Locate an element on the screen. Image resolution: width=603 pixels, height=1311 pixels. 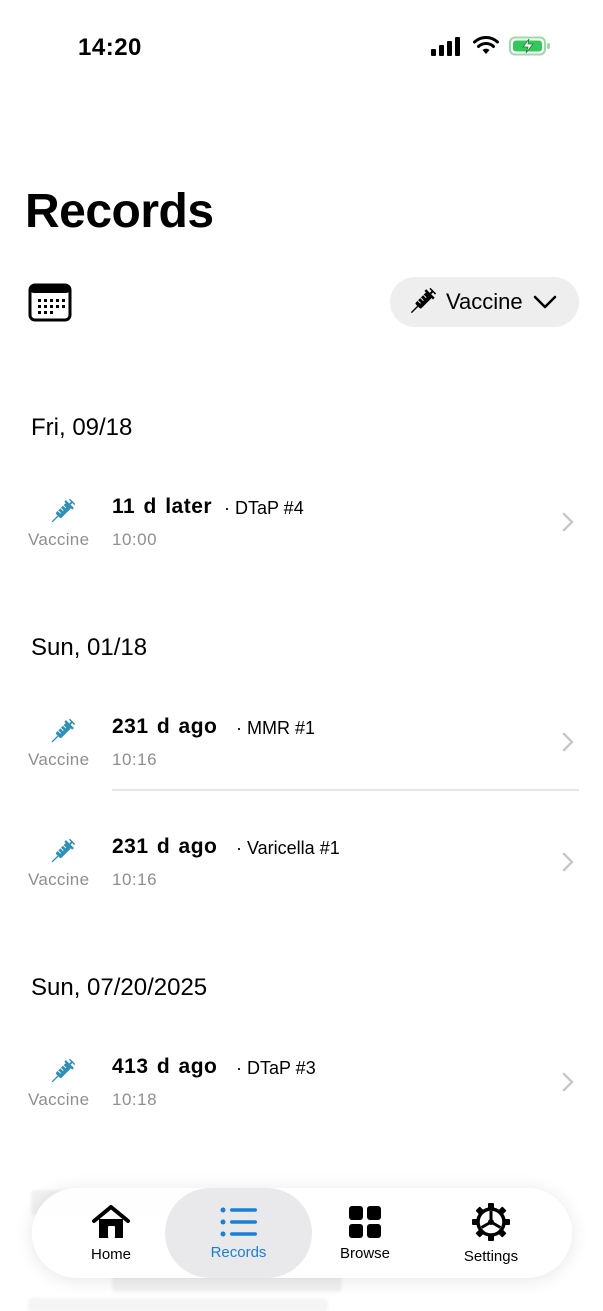
record-time: 10:18 is located at coordinates (135, 1099).